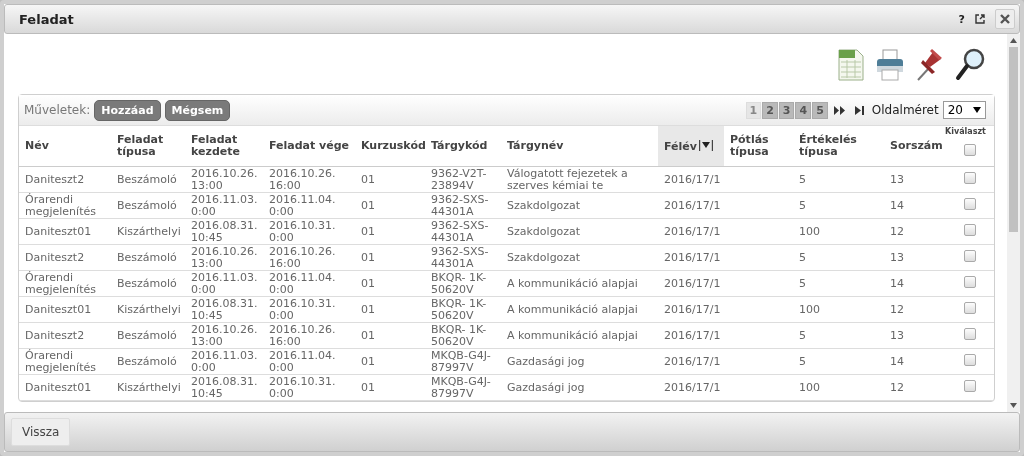  Describe the element at coordinates (55, 257) in the screenshot. I see `table-cell: Daniteszt2` at that location.